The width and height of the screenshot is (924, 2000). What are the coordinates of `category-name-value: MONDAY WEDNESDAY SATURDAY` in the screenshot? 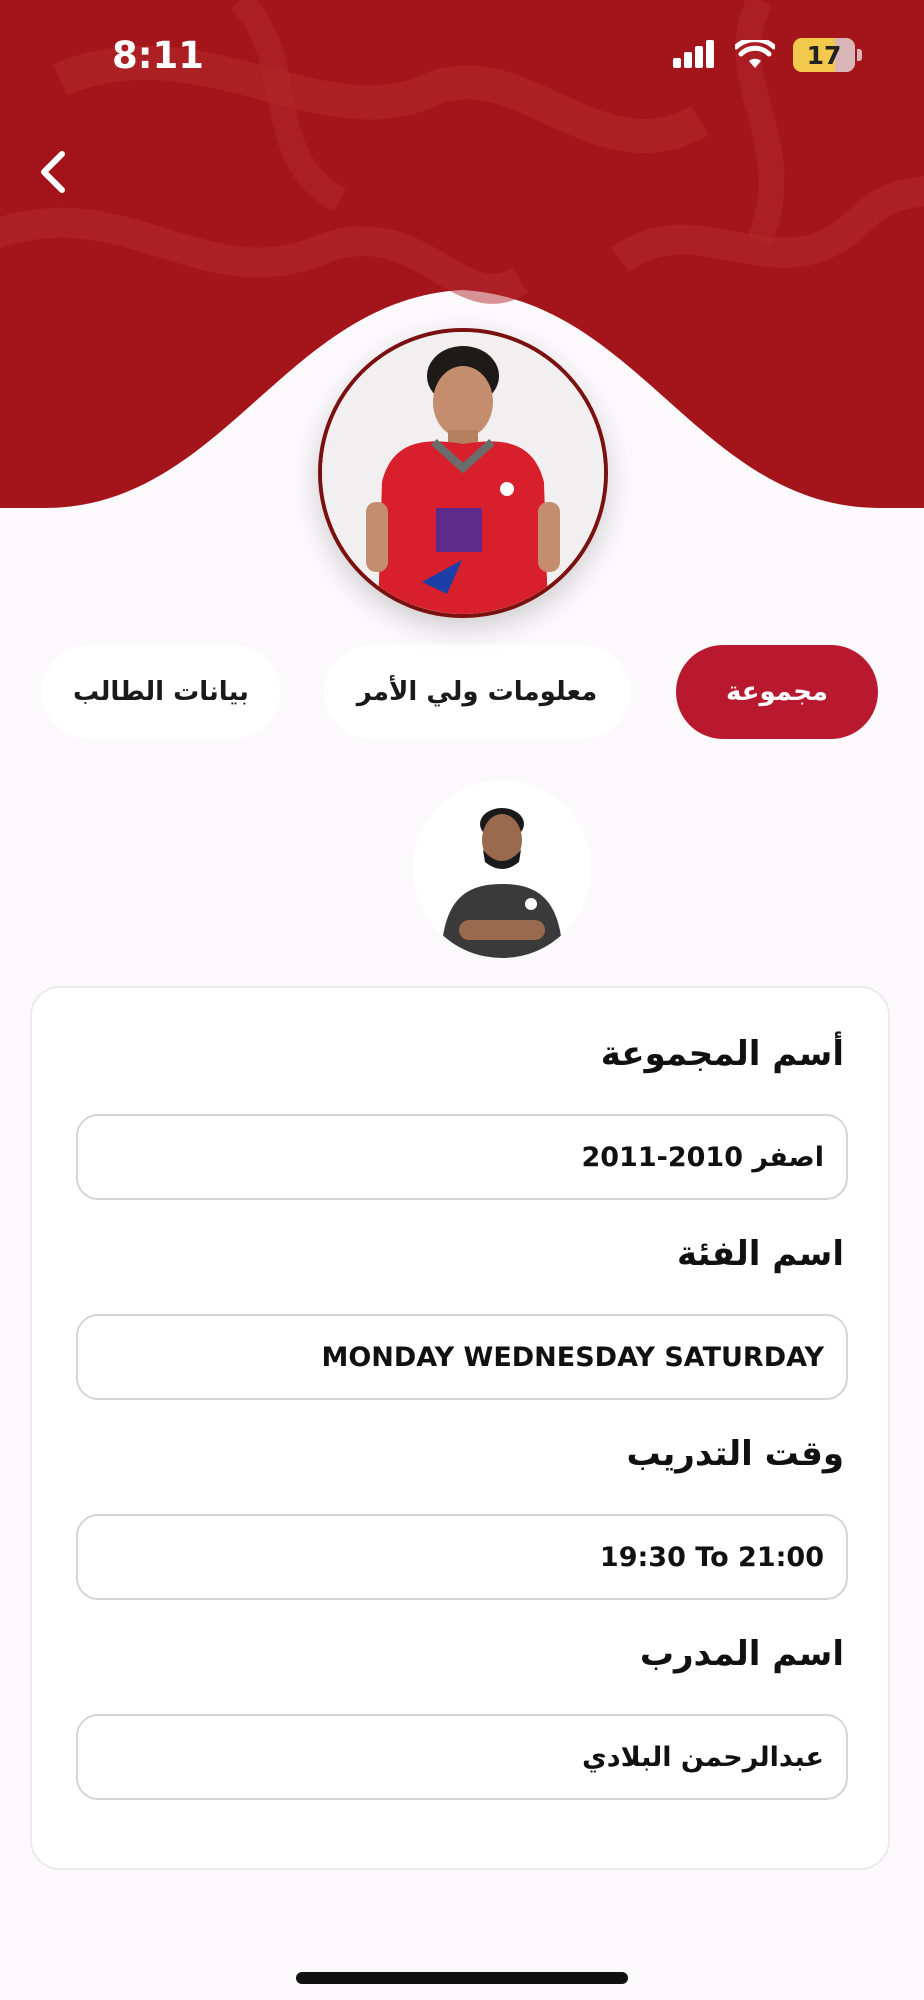 It's located at (572, 1357).